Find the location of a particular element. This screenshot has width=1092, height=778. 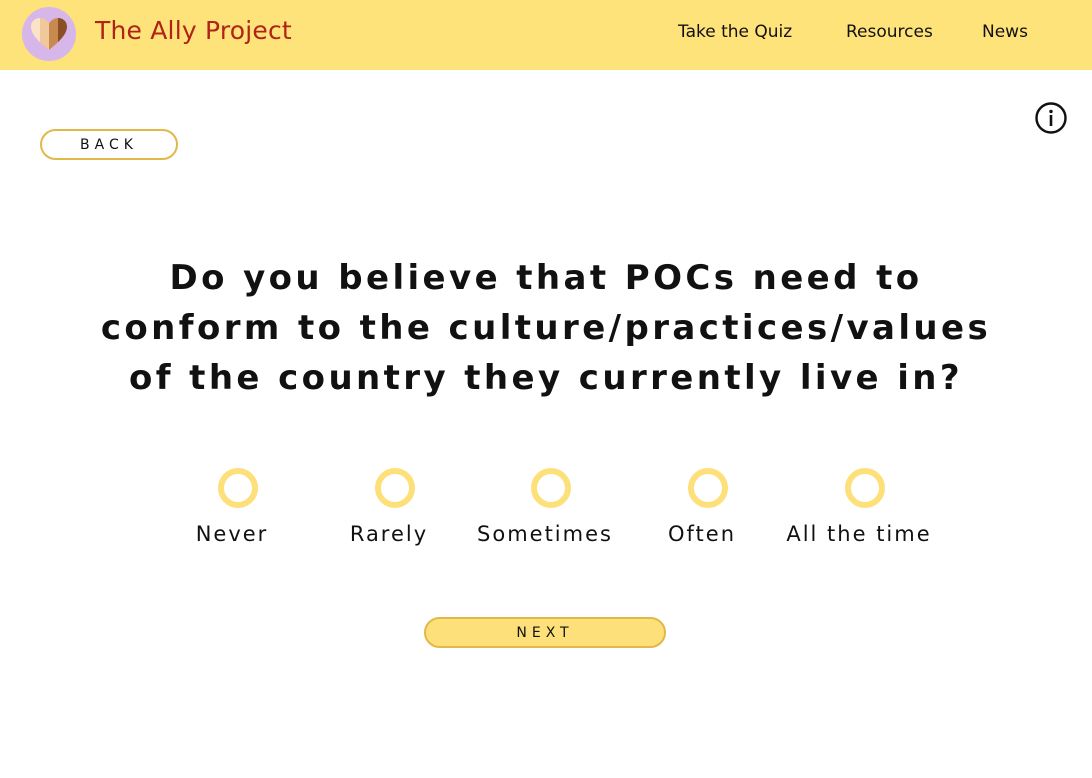

option-often: Often is located at coordinates (707, 511).